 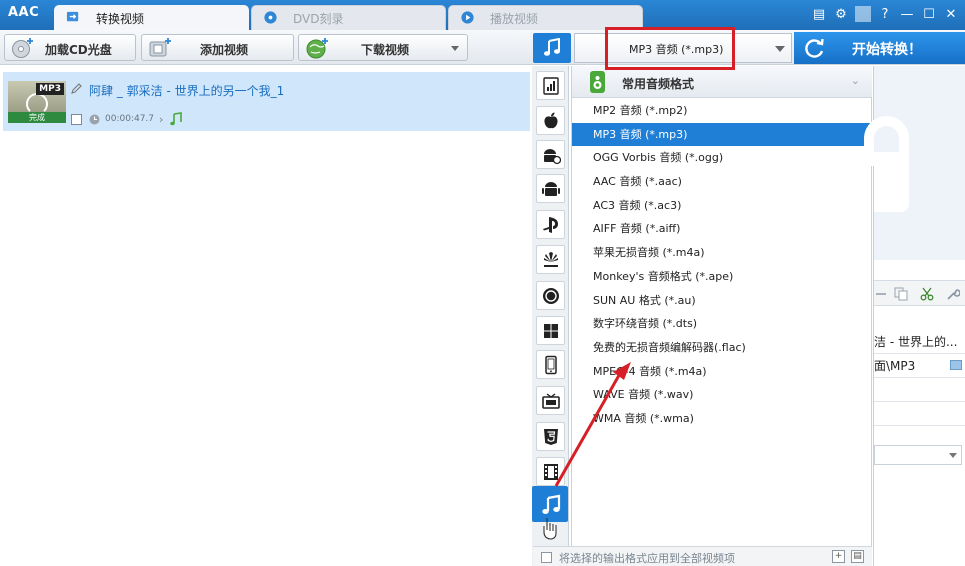 What do you see at coordinates (855, 80) in the screenshot?
I see `chevron-down-icon: ⌄` at bounding box center [855, 80].